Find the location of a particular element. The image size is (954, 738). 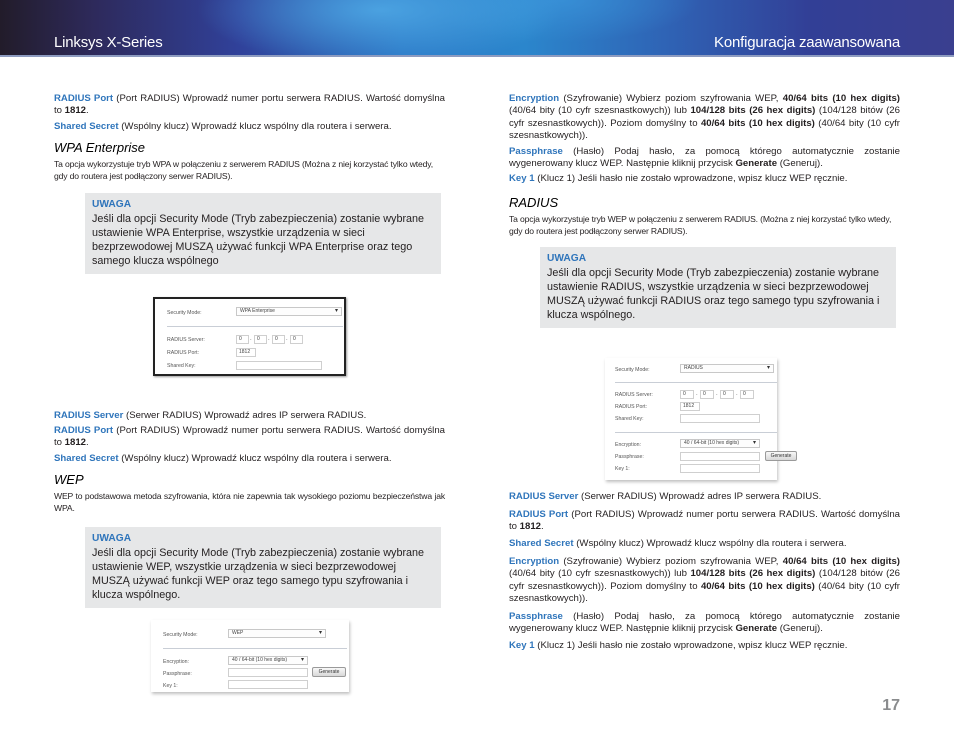

heading-radius: RADIUS is located at coordinates (534, 202).